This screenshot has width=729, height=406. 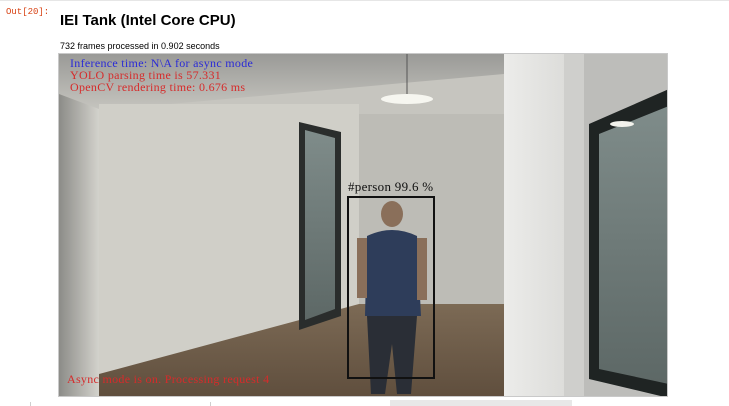 What do you see at coordinates (574, 225) in the screenshot?
I see `pillar-edge` at bounding box center [574, 225].